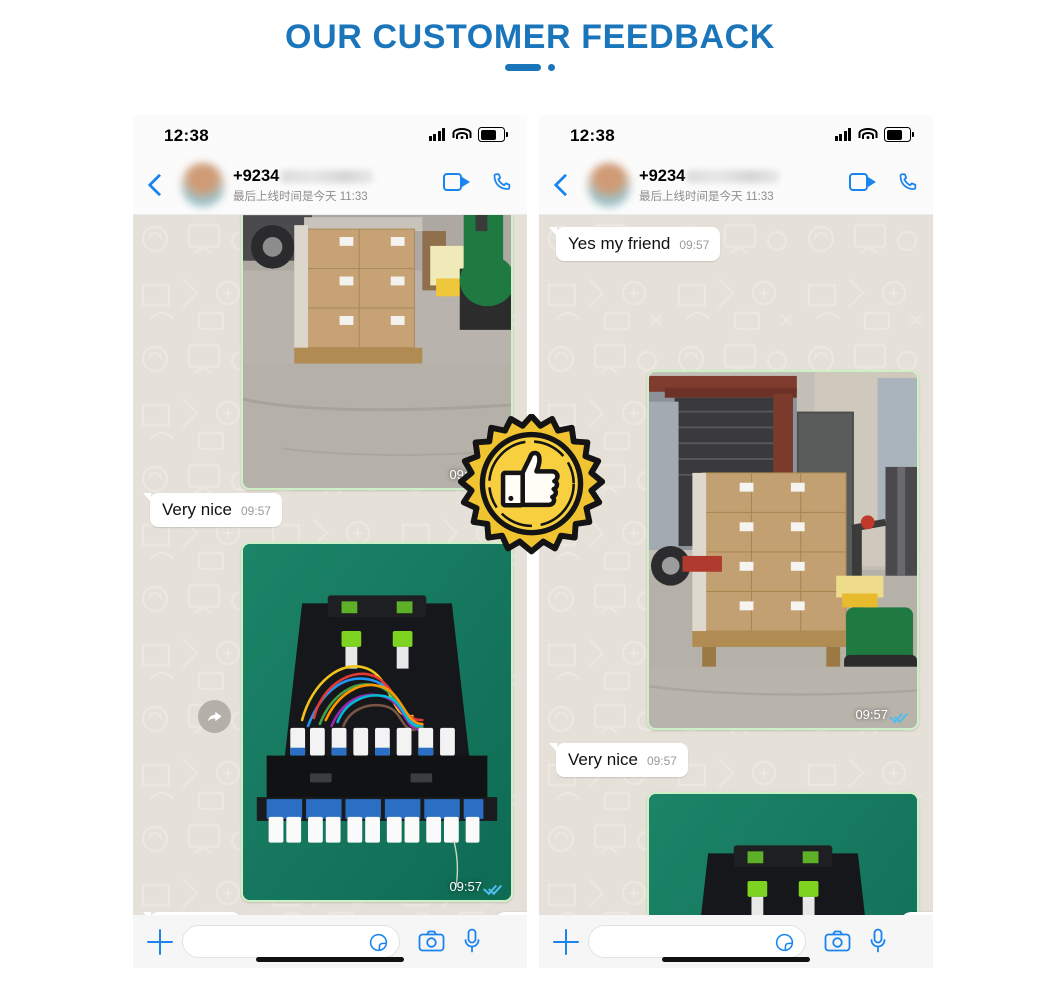 The image size is (1060, 999). I want to click on underline-bar, so click(523, 67).